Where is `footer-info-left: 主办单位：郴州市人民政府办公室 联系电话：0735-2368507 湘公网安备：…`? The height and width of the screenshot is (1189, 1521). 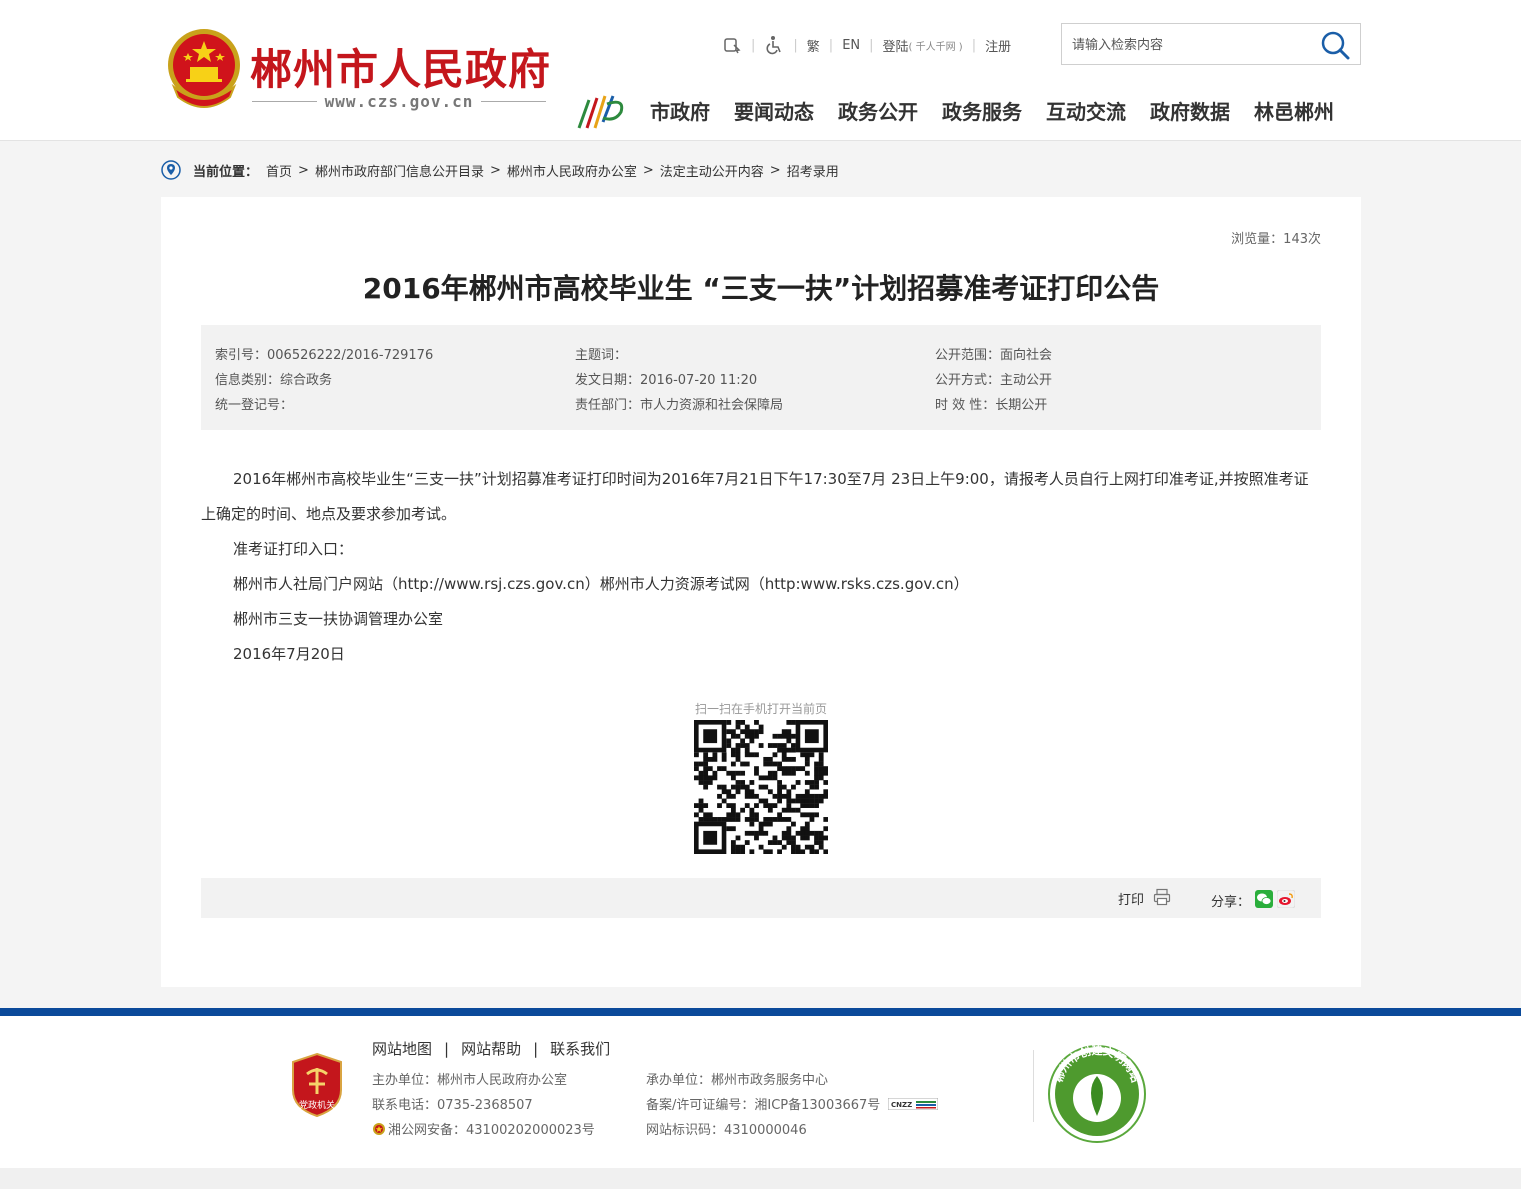 footer-info-left: 主办单位：郴州市人民政府办公室 联系电话：0735-2368507 湘公网安备：… is located at coordinates (483, 1105).